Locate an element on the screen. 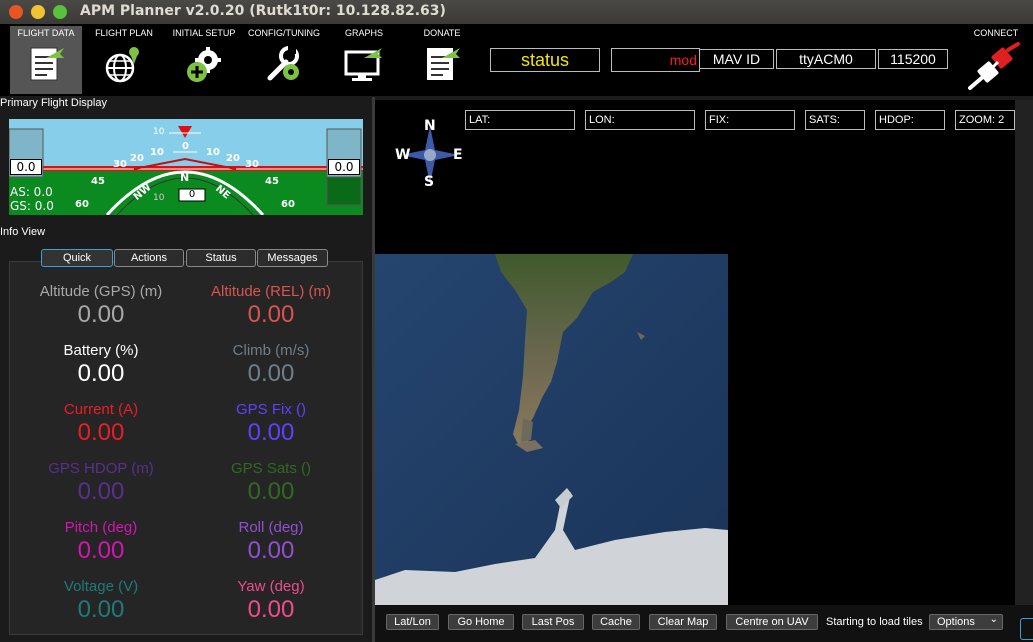 This screenshot has width=1033, height=642. pfd-left-readout: 0.0 is located at coordinates (26, 167).